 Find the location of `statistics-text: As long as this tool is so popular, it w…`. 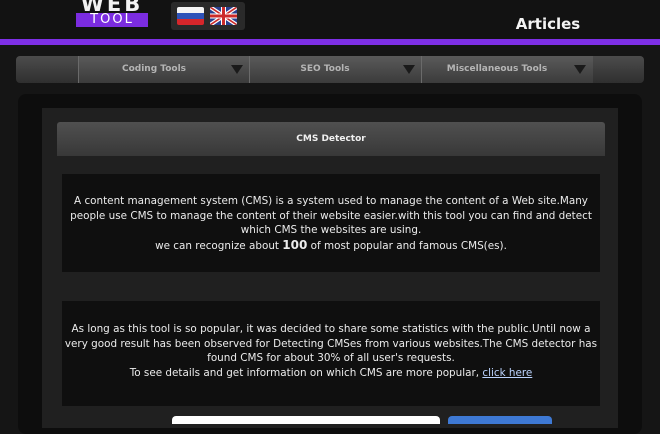

statistics-text: As long as this tool is so popular, it w… is located at coordinates (331, 351).